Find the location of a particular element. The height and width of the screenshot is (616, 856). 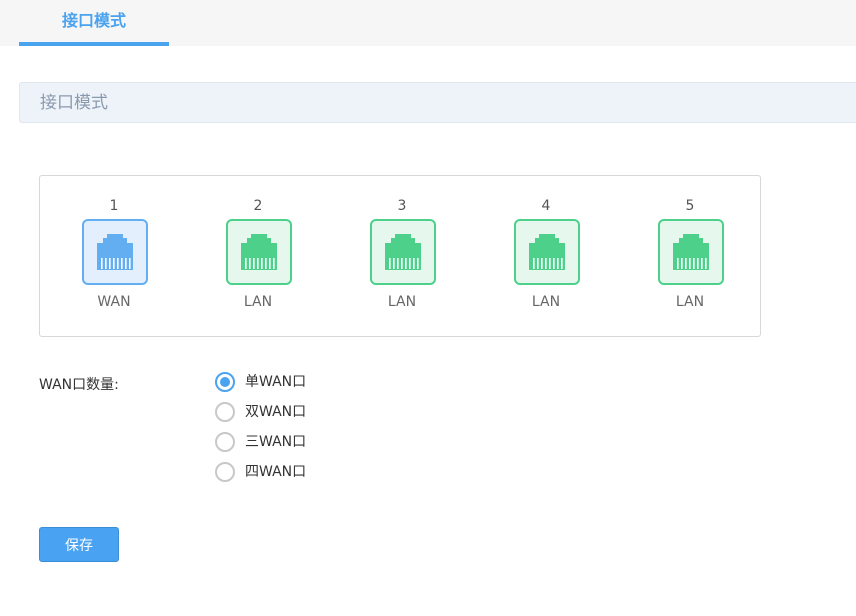

save-button: 保存 is located at coordinates (79, 544).